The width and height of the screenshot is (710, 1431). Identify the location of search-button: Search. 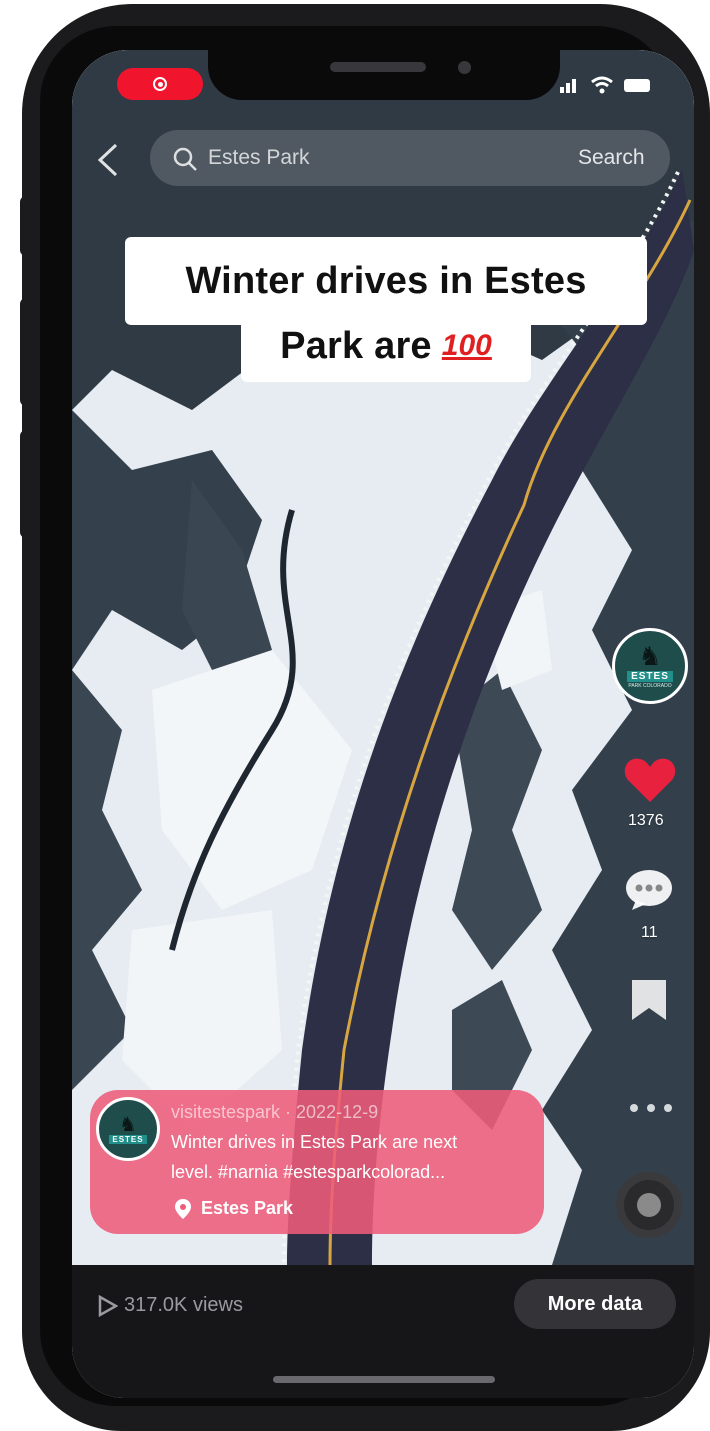
(611, 158).